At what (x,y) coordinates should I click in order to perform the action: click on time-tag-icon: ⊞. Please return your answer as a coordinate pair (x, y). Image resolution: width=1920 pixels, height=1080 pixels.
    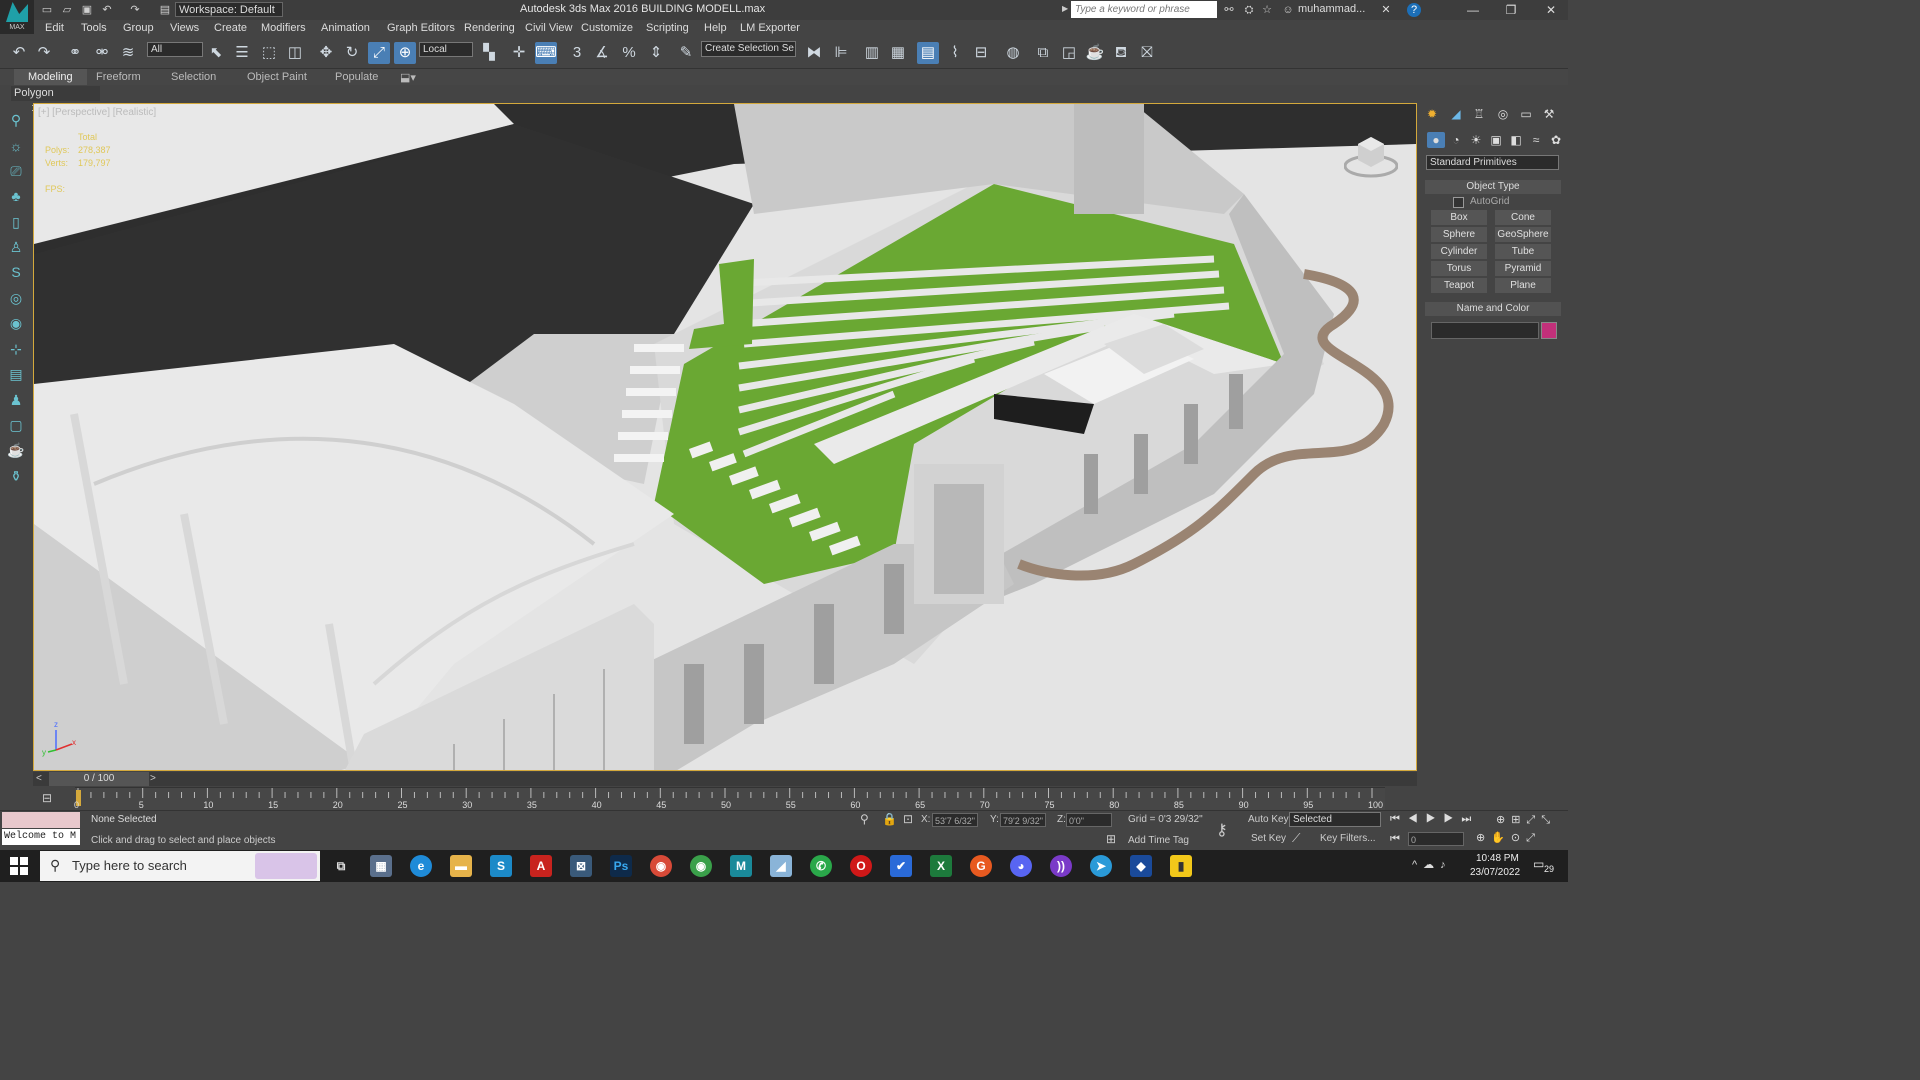
    Looking at the image, I should click on (1111, 839).